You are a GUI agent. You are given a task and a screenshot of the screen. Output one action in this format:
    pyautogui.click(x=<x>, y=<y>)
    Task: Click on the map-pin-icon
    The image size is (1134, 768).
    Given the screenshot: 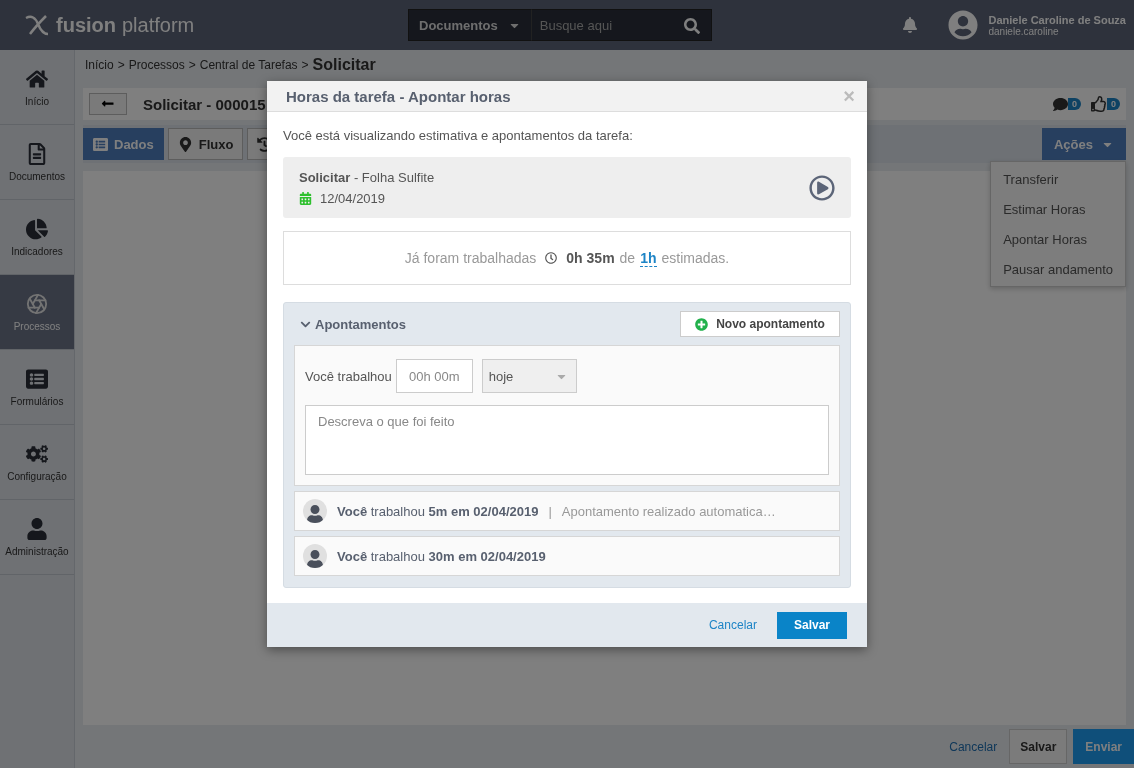 What is the action you would take?
    pyautogui.click(x=185, y=144)
    